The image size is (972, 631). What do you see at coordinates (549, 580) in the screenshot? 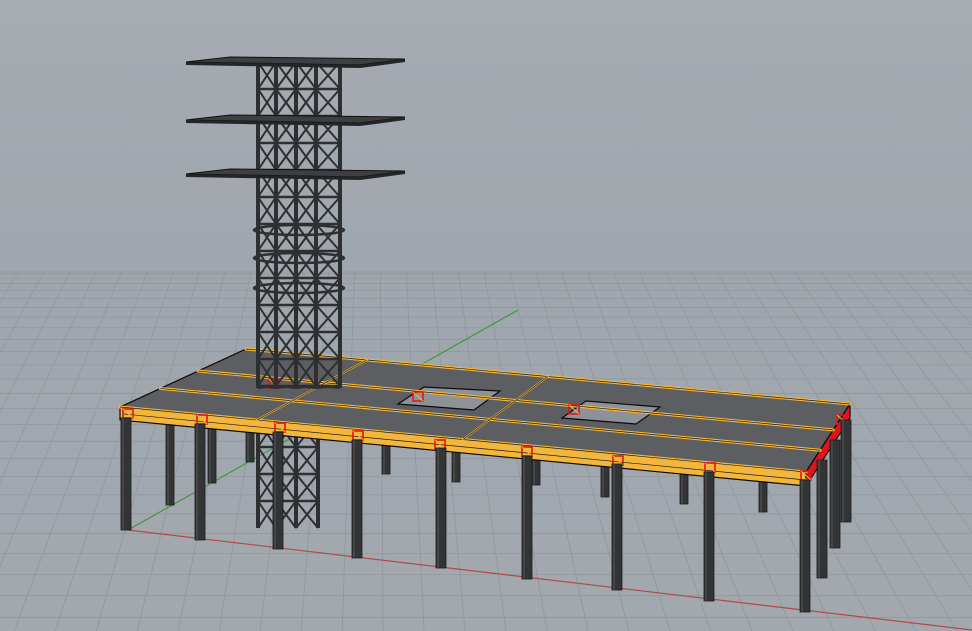
I see `world-x-axis` at bounding box center [549, 580].